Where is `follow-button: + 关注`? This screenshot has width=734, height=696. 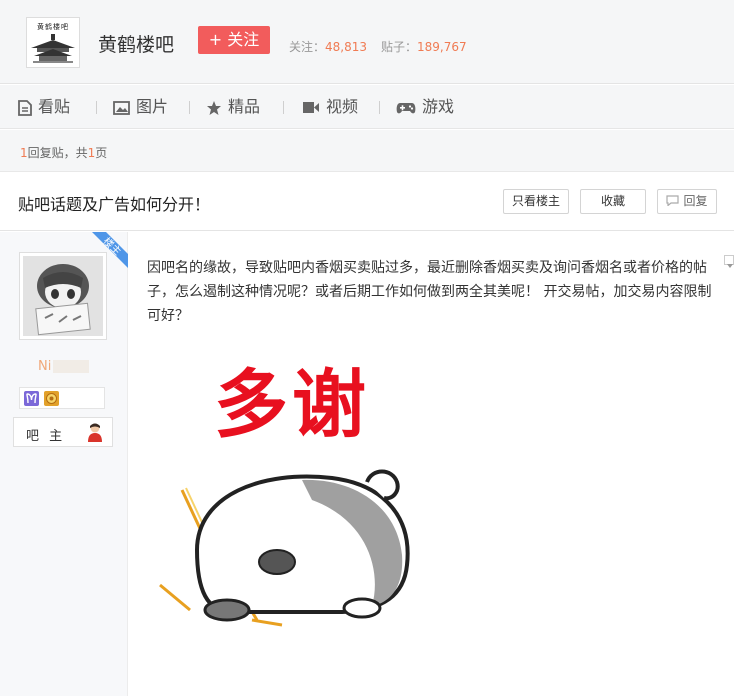 follow-button: + 关注 is located at coordinates (234, 40).